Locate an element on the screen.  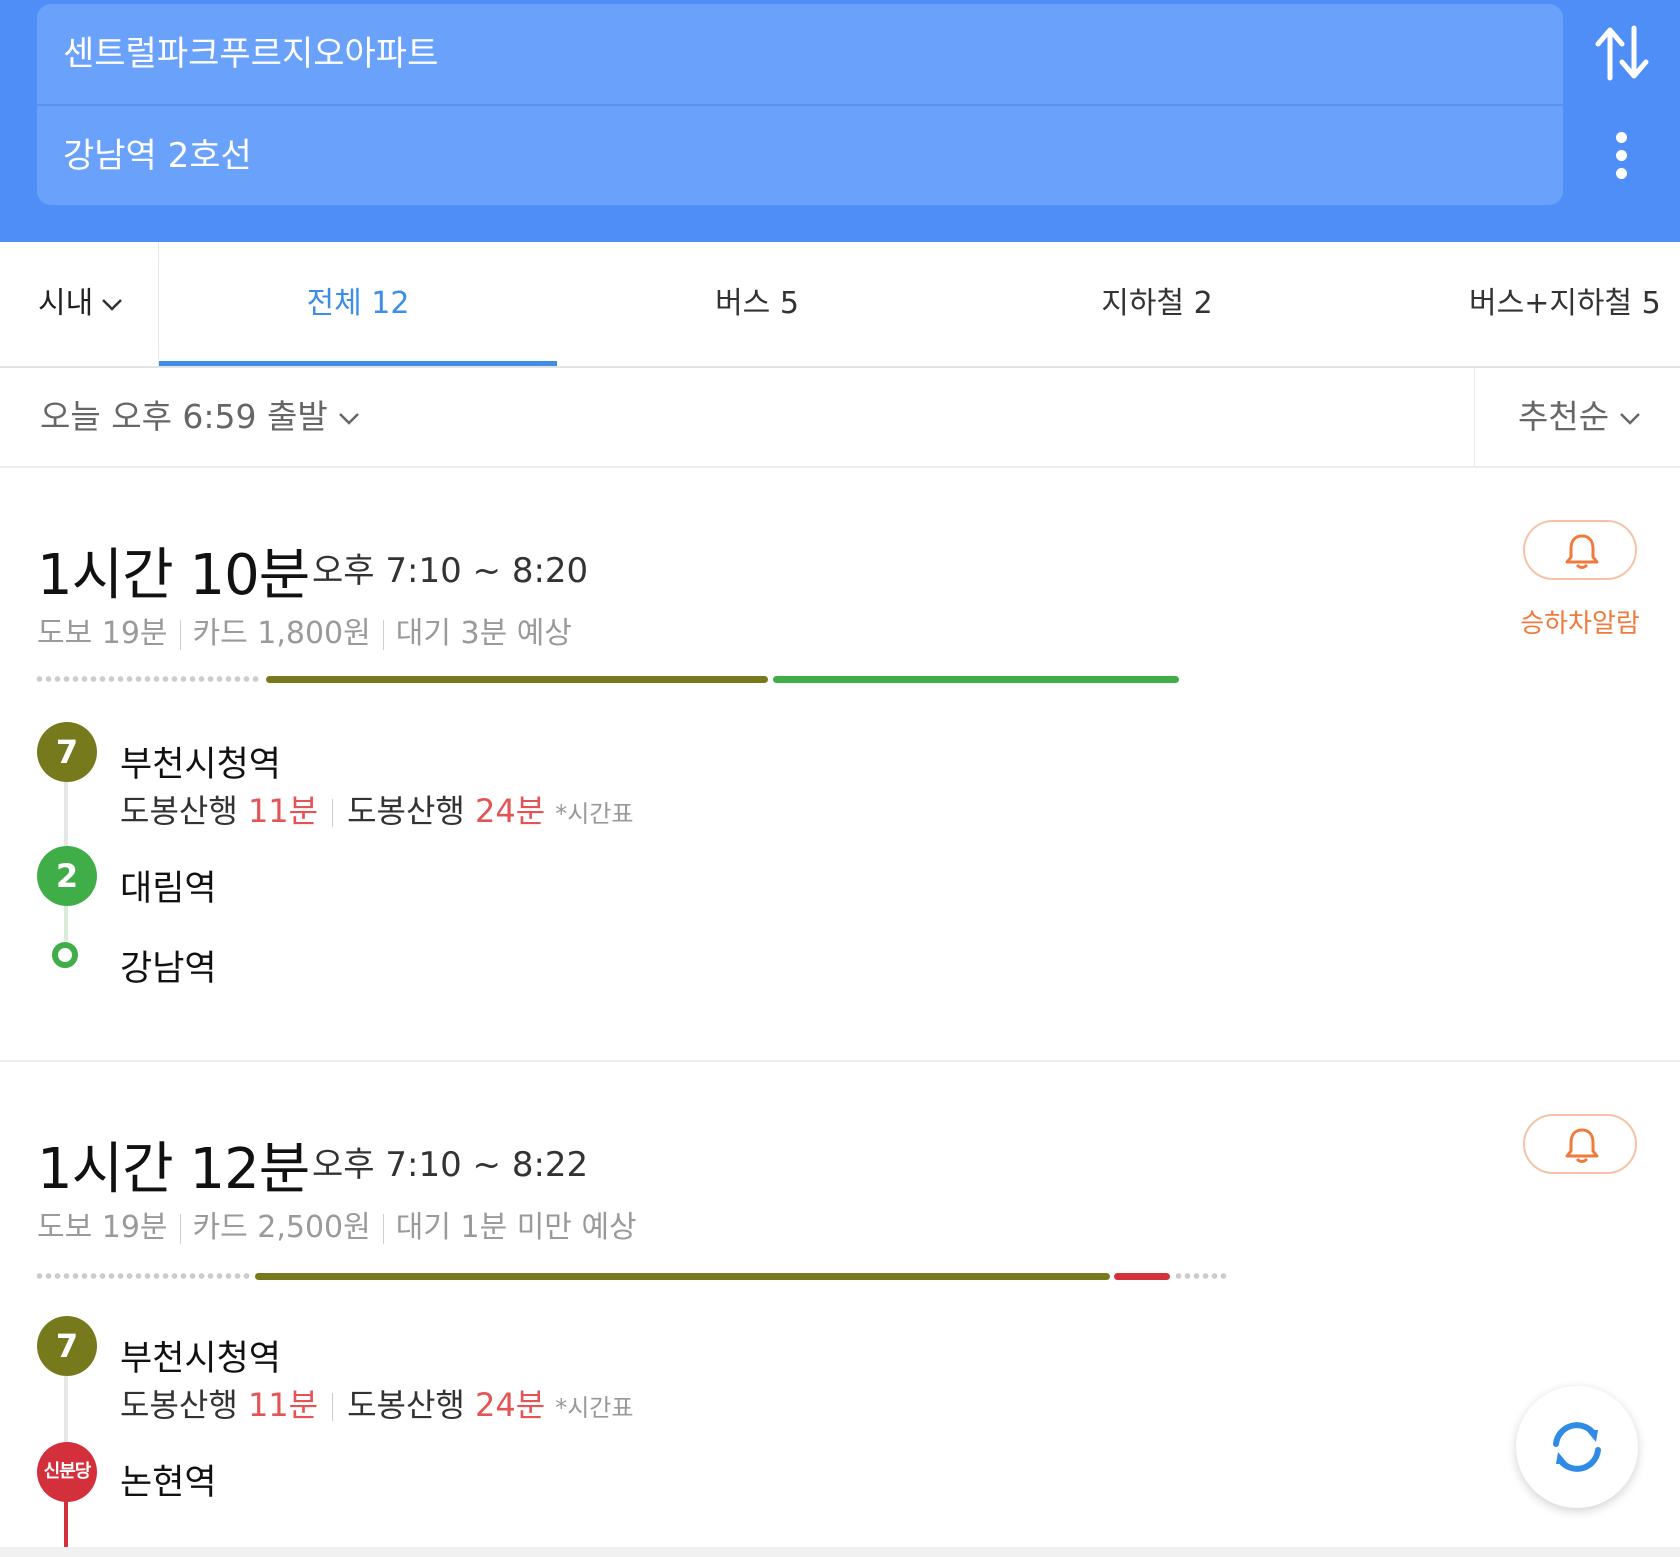
more-vertical-icon is located at coordinates (1622, 156).